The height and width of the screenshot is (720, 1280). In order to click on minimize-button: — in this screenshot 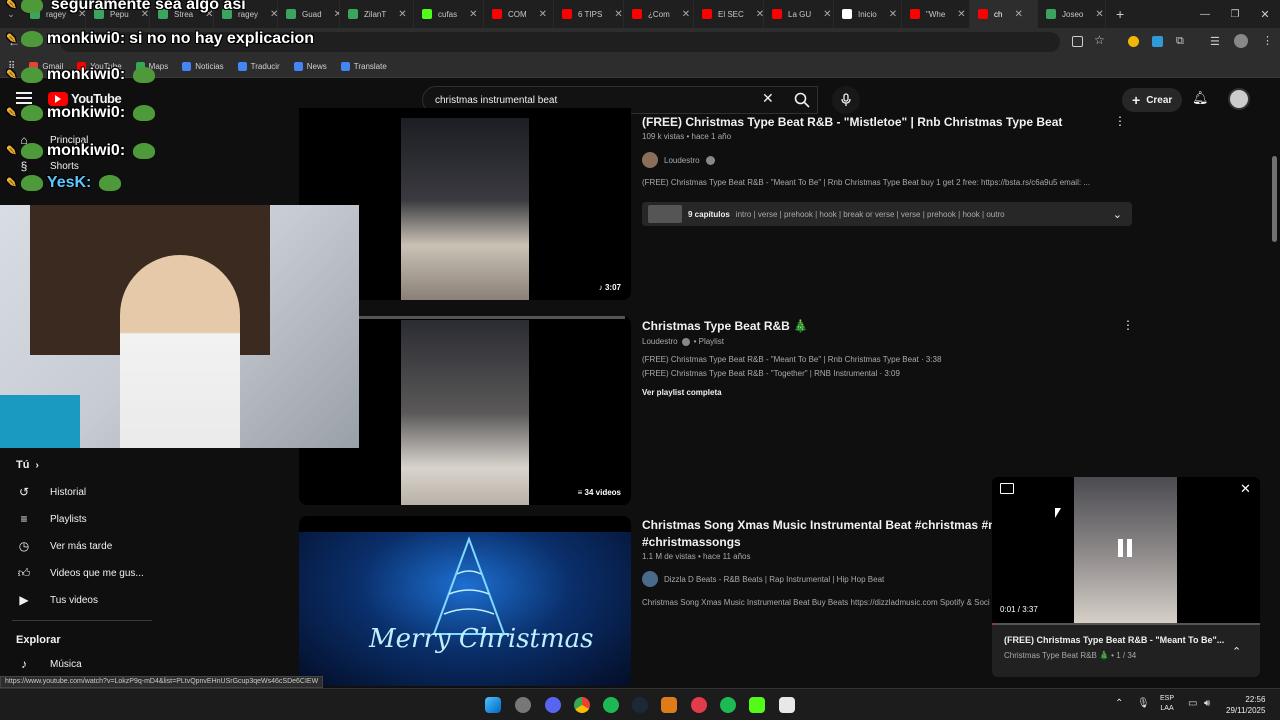, I will do `click(1205, 14)`.